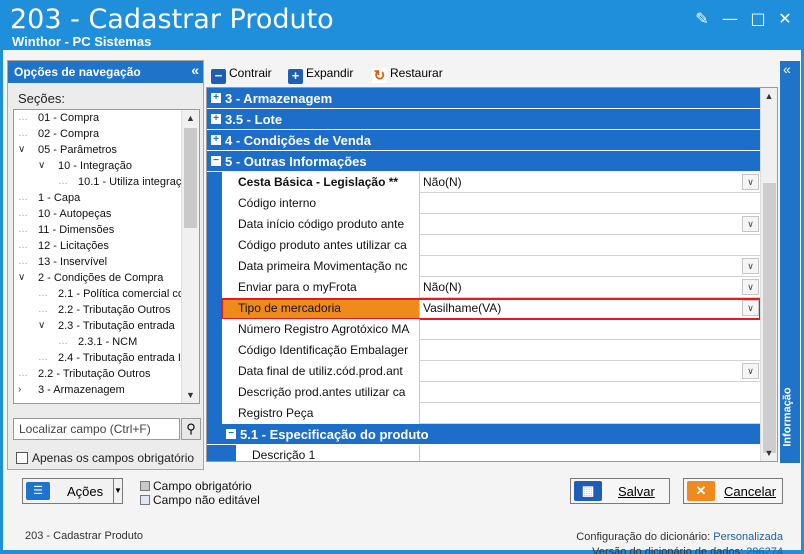 The image size is (804, 554). I want to click on checkbox-box, so click(22, 458).